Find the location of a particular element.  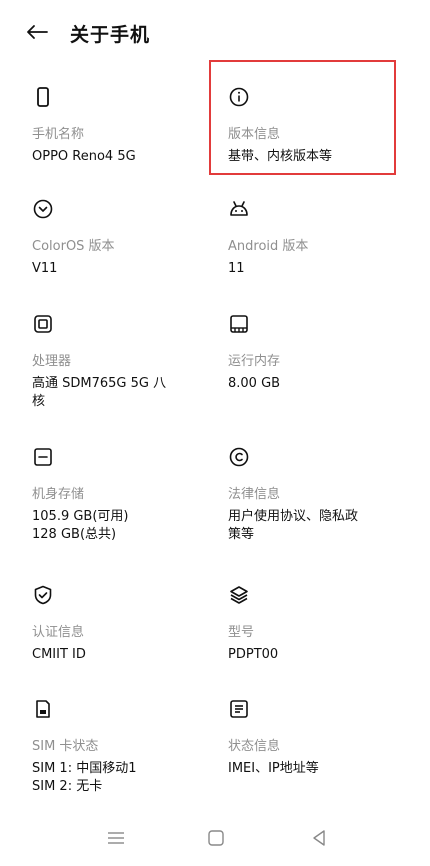

square-icon is located at coordinates (216, 838).